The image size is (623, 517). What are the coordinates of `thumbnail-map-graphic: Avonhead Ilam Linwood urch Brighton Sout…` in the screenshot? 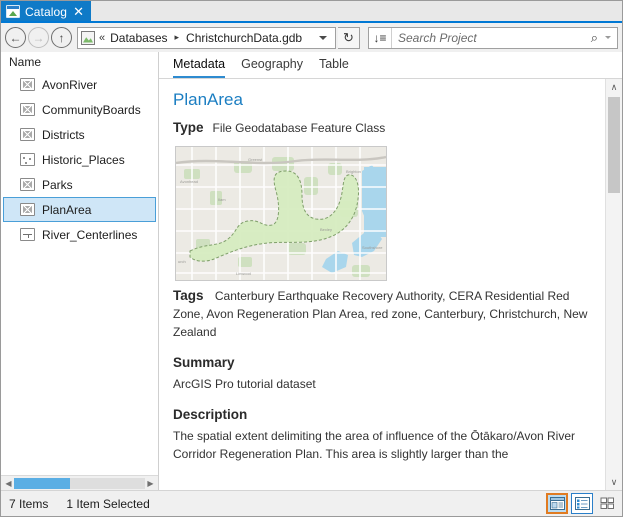 It's located at (281, 214).